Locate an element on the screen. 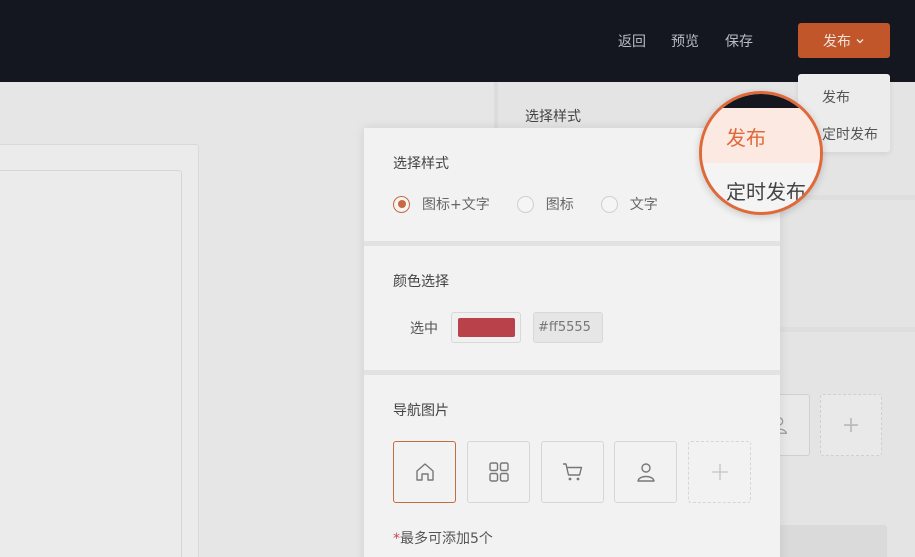  top-bar: 返回 预览 保存 发布 is located at coordinates (457, 41).